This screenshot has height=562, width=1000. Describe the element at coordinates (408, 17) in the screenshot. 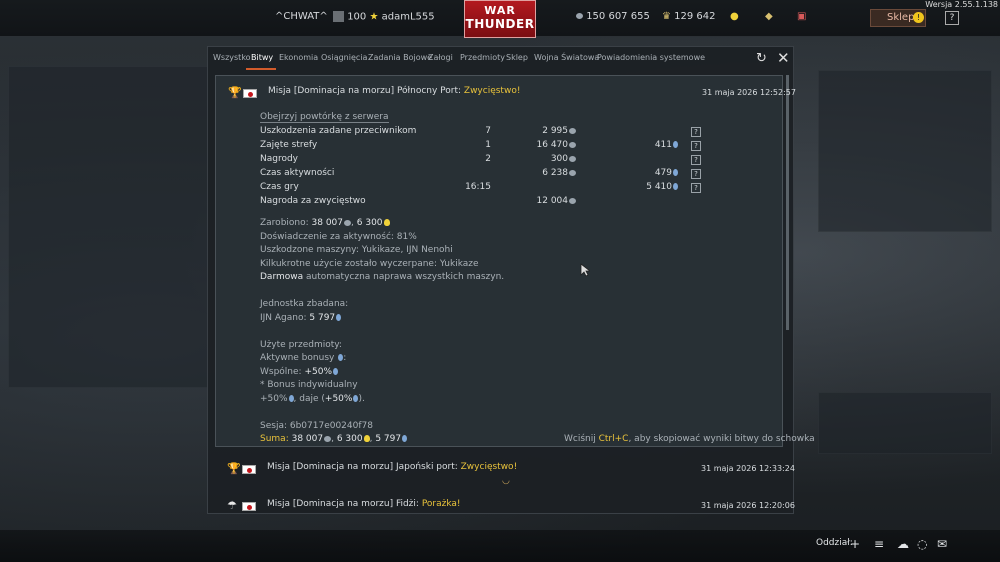

I see `player-name: adamL555` at that location.